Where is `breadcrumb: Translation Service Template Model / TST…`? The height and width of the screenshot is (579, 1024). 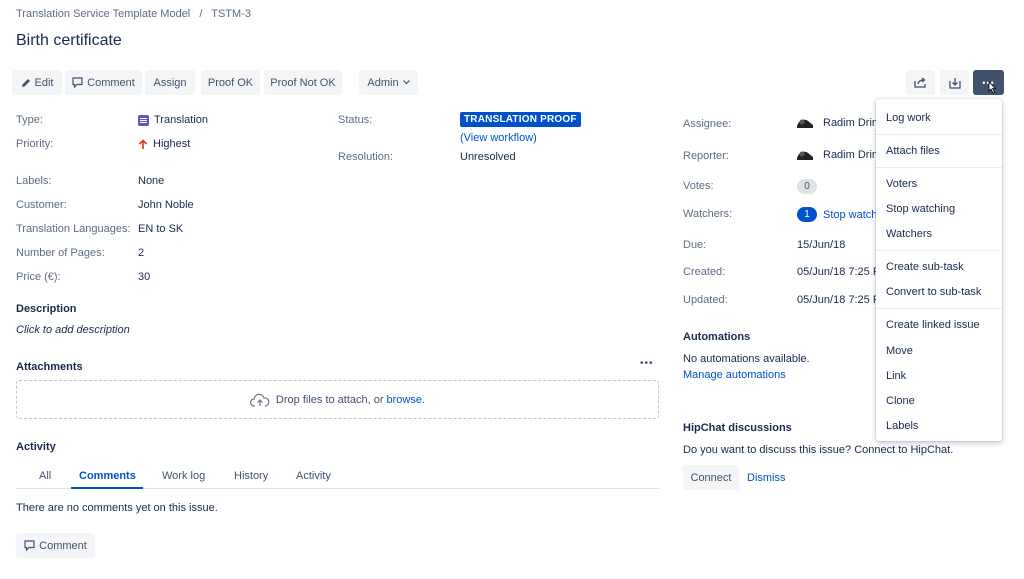 breadcrumb: Translation Service Template Model / TST… is located at coordinates (136, 14).